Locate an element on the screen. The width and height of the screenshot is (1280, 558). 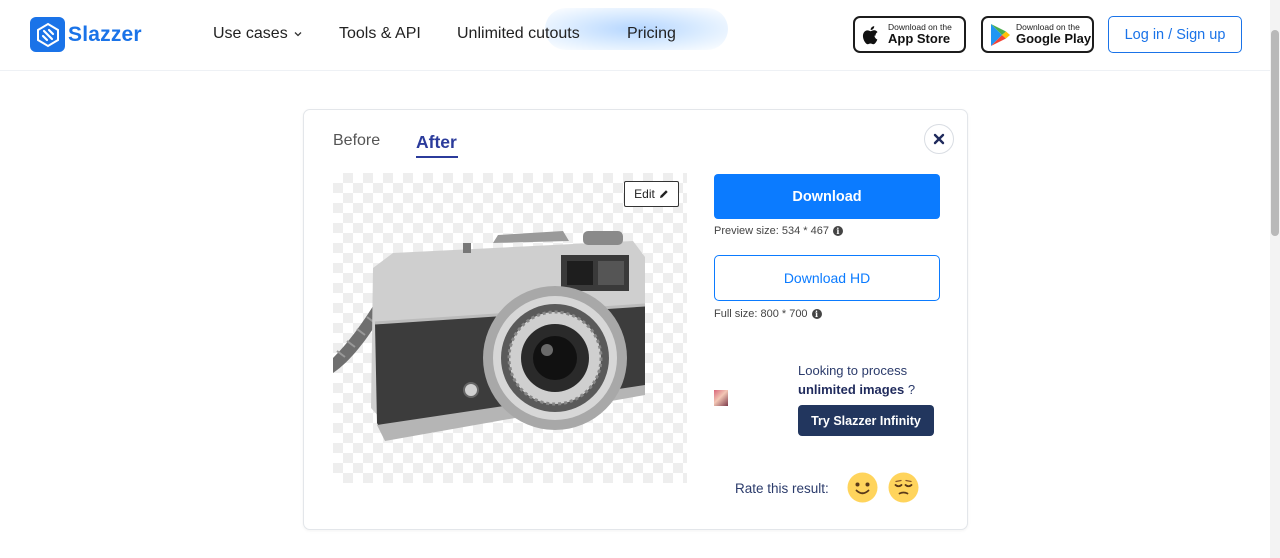
nav-tools-api-label: Tools & API is located at coordinates (380, 33).